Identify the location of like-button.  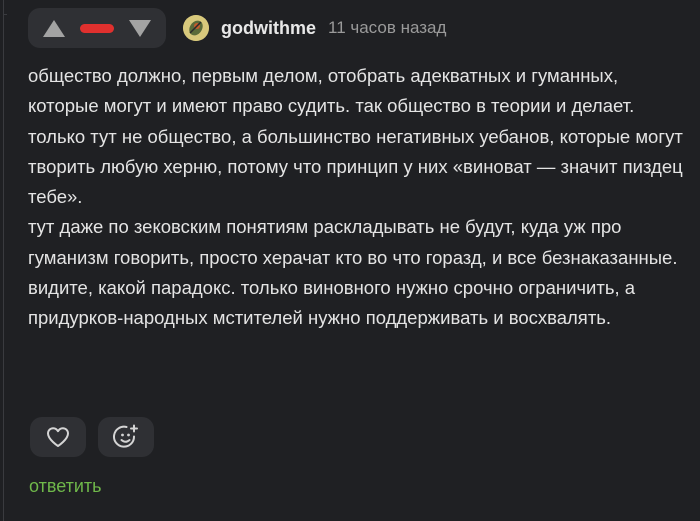
(58, 437).